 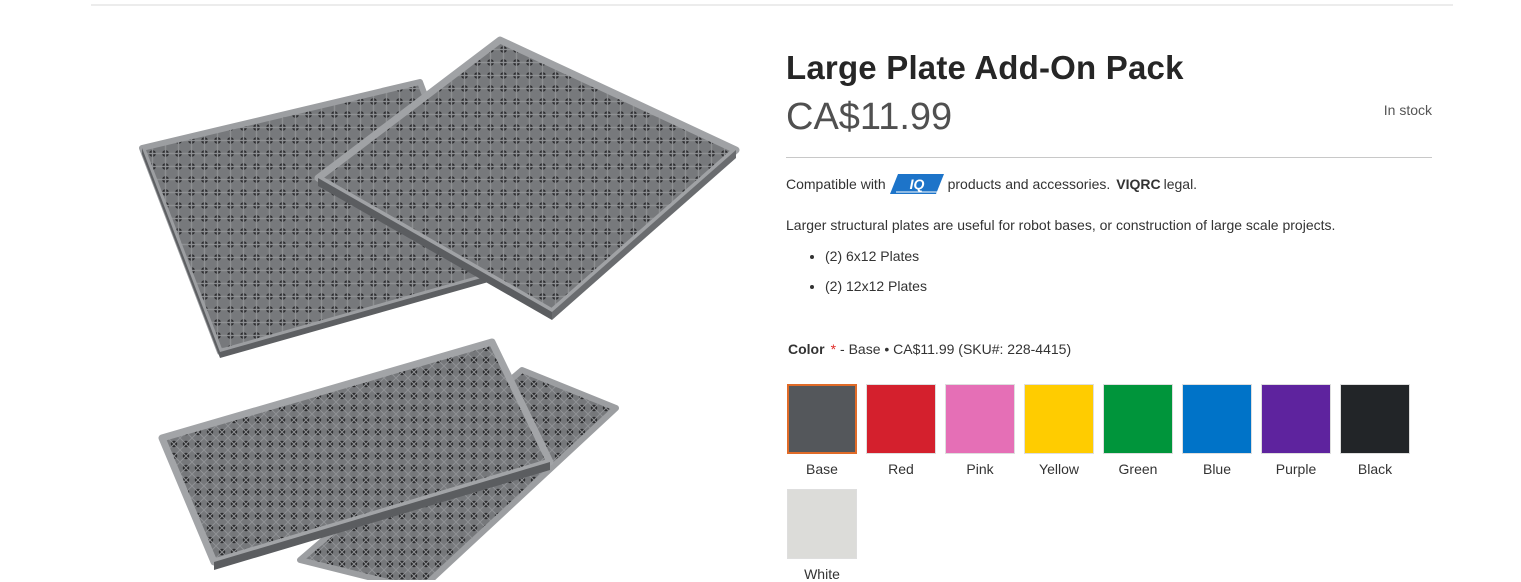 I want to click on info-divider, so click(x=1109, y=157).